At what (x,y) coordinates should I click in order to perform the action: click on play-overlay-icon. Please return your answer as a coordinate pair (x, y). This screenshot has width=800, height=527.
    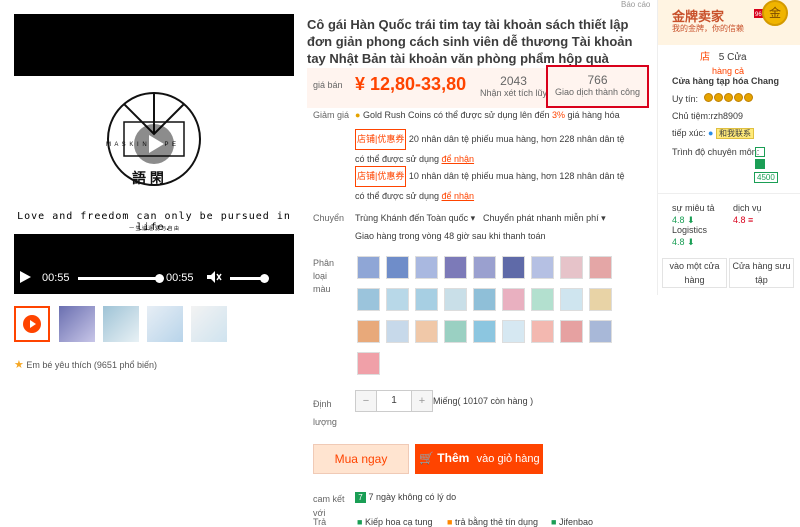
    Looking at the image, I should click on (154, 144).